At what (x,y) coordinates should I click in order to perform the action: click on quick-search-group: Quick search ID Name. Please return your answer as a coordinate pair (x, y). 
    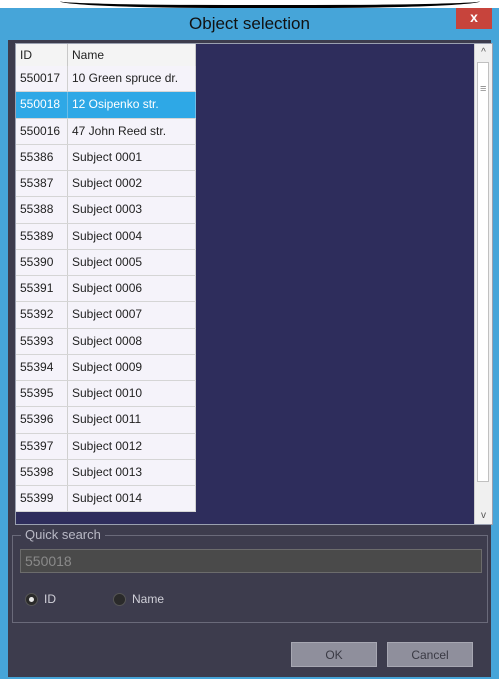
    Looking at the image, I should click on (250, 575).